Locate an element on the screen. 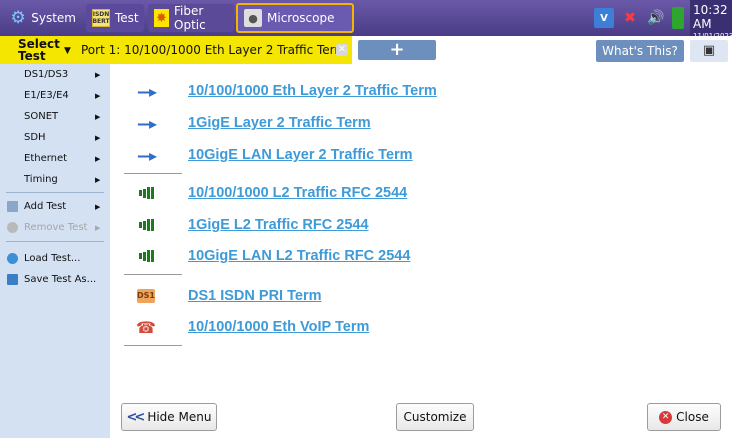 This screenshot has height=438, width=732. sidebar-item-label: Remove Test is located at coordinates (56, 227).